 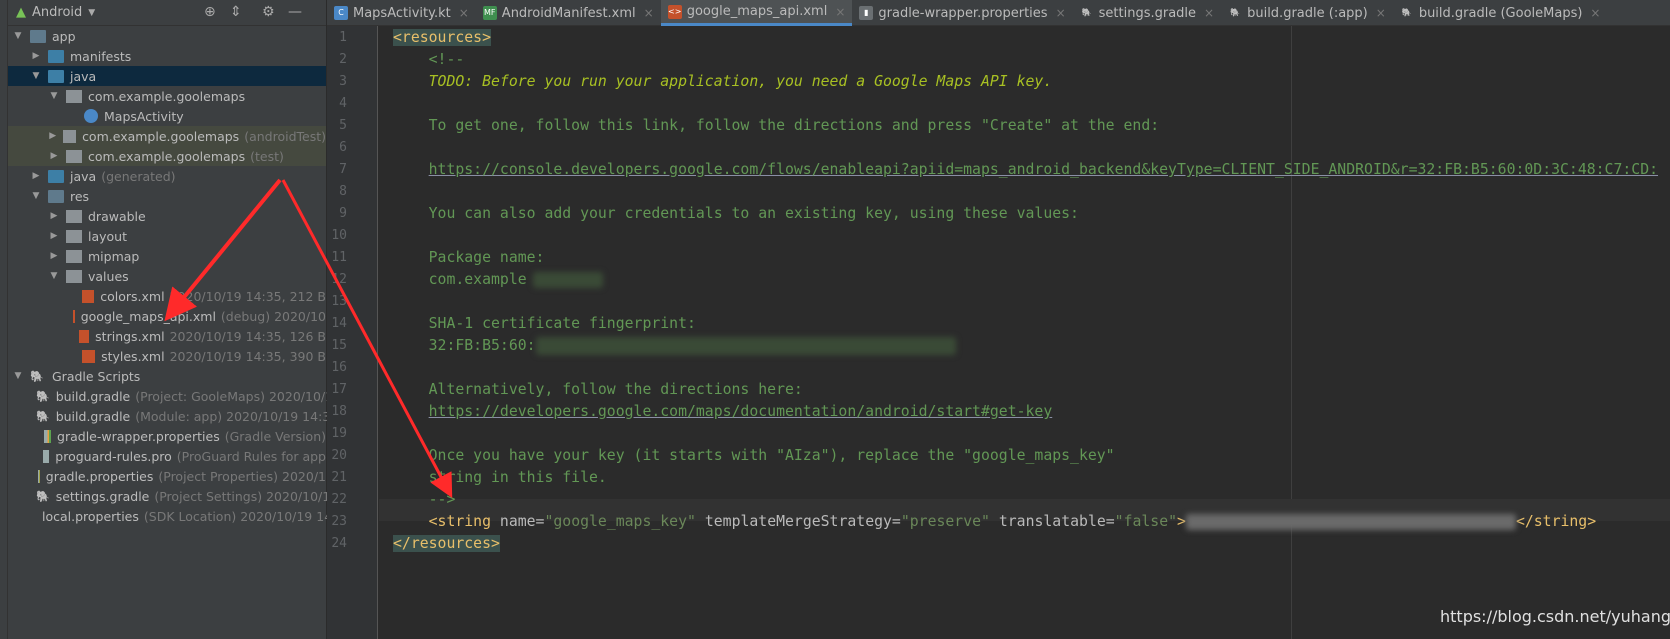 I want to click on arrow-to-maps-key-string, so click(x=367, y=338).